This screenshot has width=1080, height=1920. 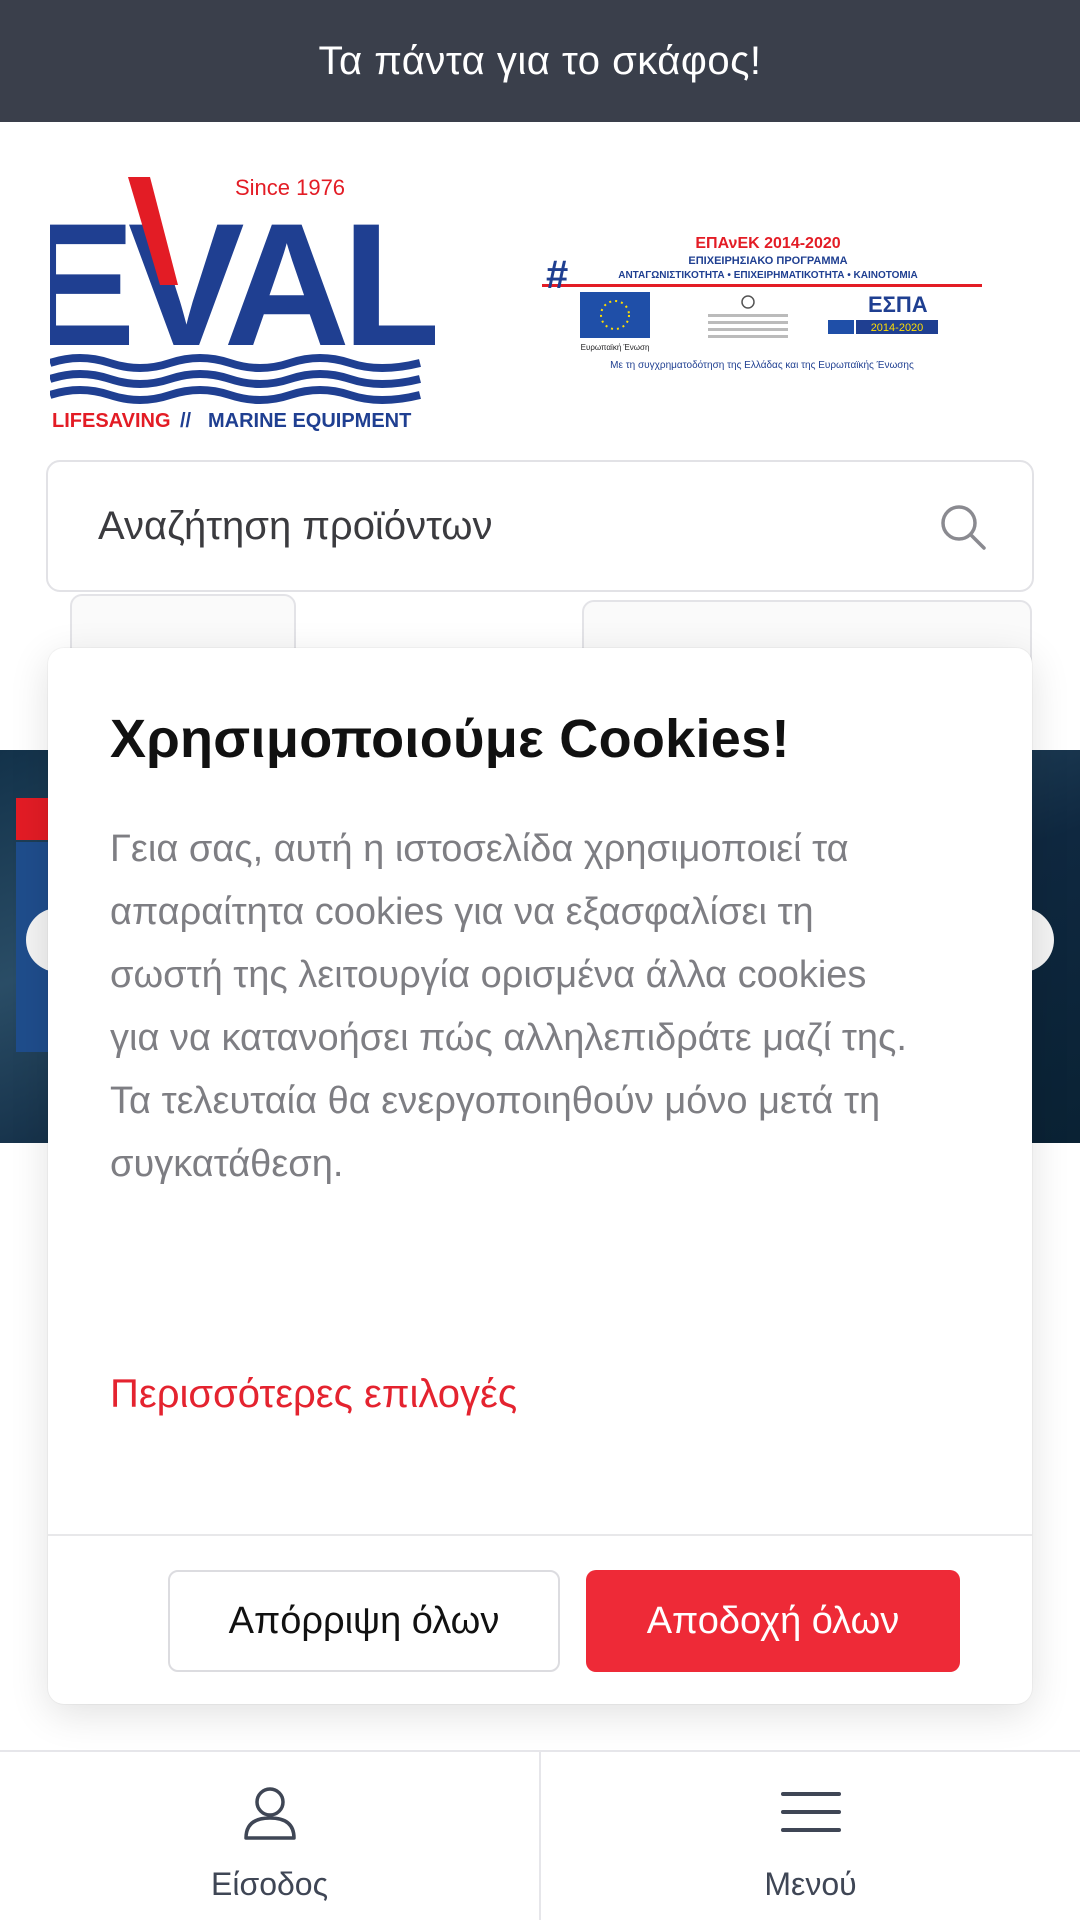 I want to click on user-icon, so click(x=269, y=1813).